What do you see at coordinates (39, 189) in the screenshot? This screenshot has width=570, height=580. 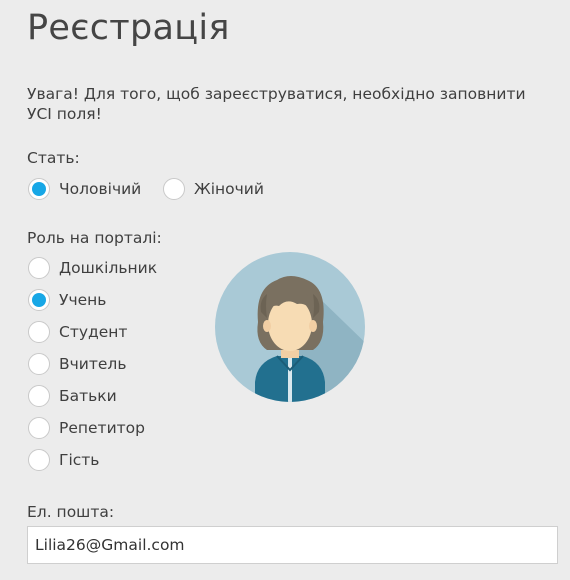 I see `radio-male` at bounding box center [39, 189].